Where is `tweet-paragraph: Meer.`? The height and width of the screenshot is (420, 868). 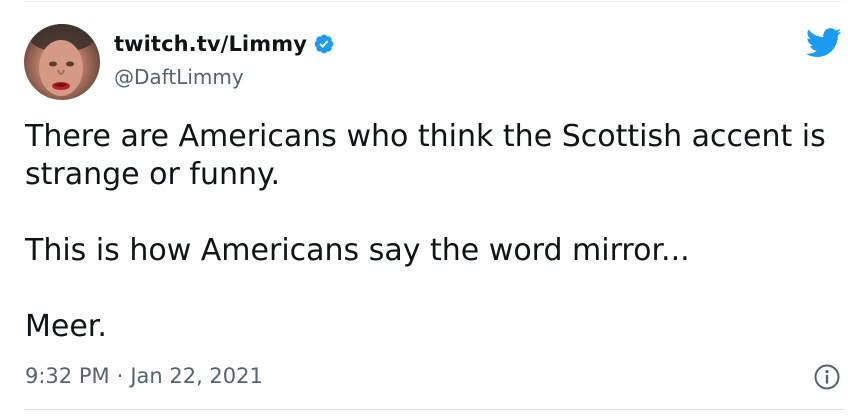
tweet-paragraph: Meer. is located at coordinates (66, 326).